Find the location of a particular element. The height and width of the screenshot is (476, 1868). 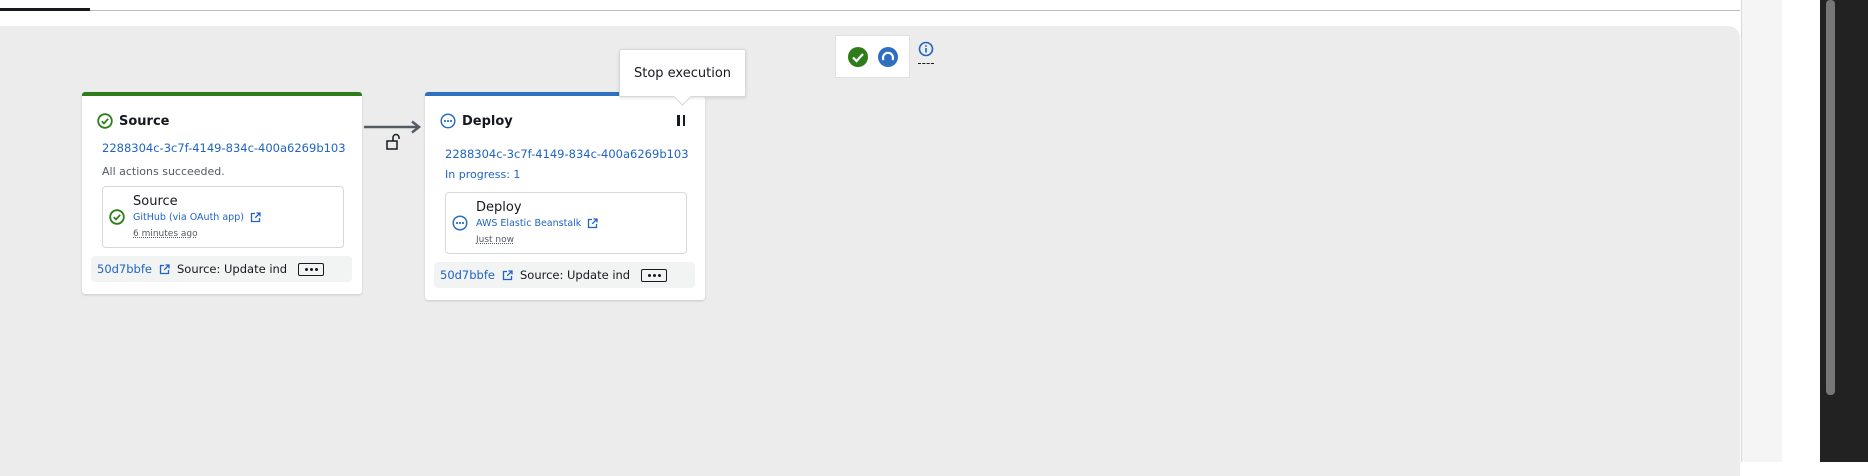

info-icon is located at coordinates (926, 52).